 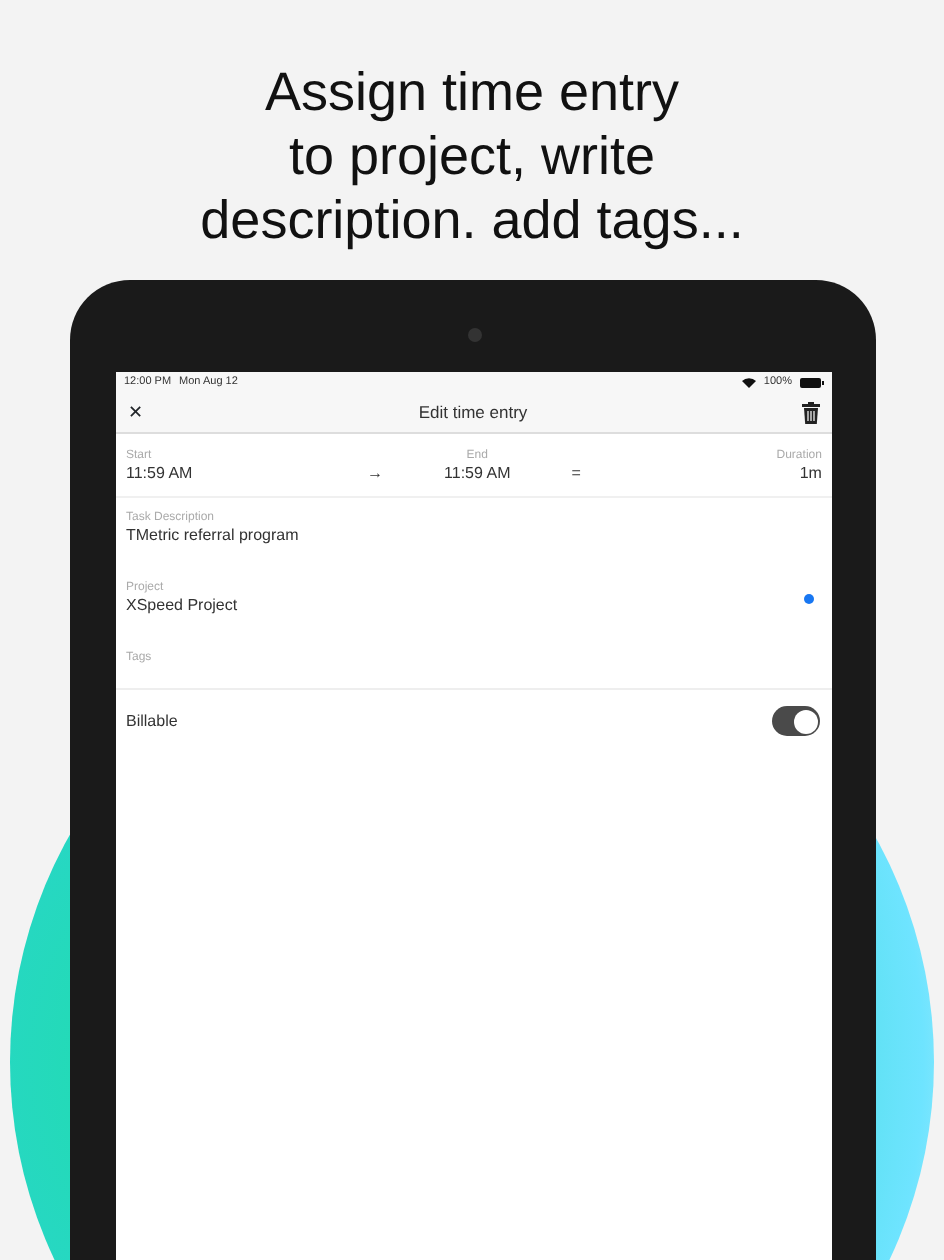 What do you see at coordinates (472, 92) in the screenshot?
I see `headline-text: Assign time entry` at bounding box center [472, 92].